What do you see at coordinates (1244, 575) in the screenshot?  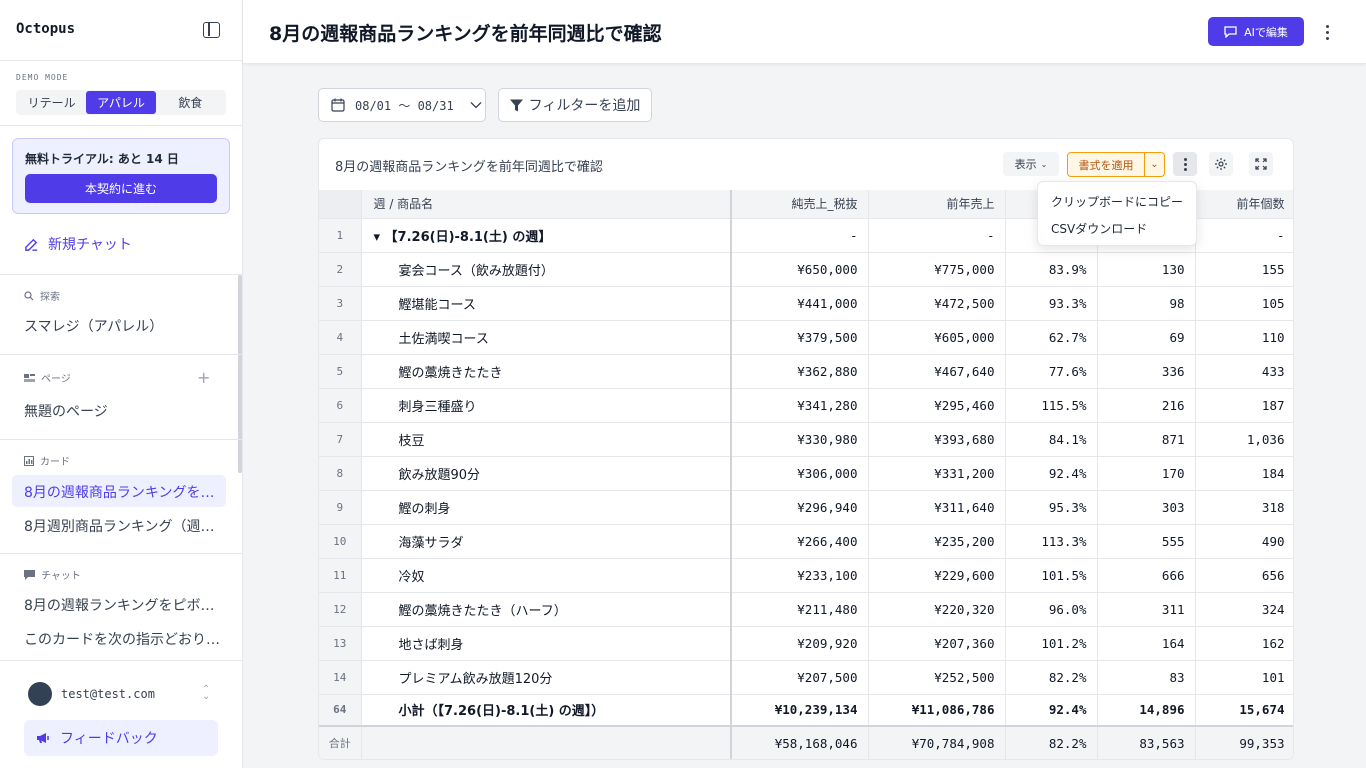 I see `cell-prev-qty: 656` at bounding box center [1244, 575].